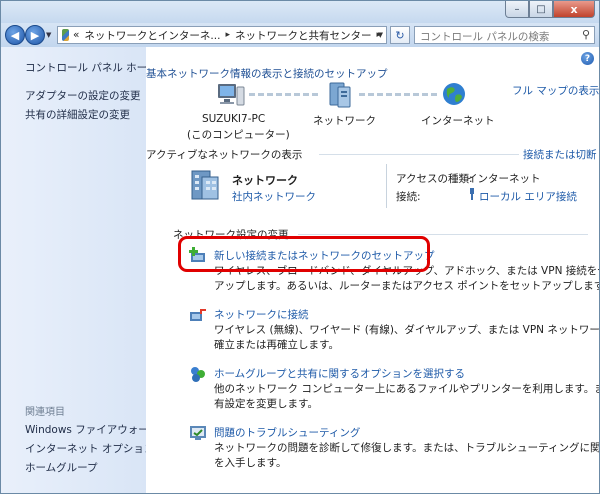 This screenshot has height=494, width=600. I want to click on task-connect-network-desc-2: 確立または再確立します。, so click(276, 345).